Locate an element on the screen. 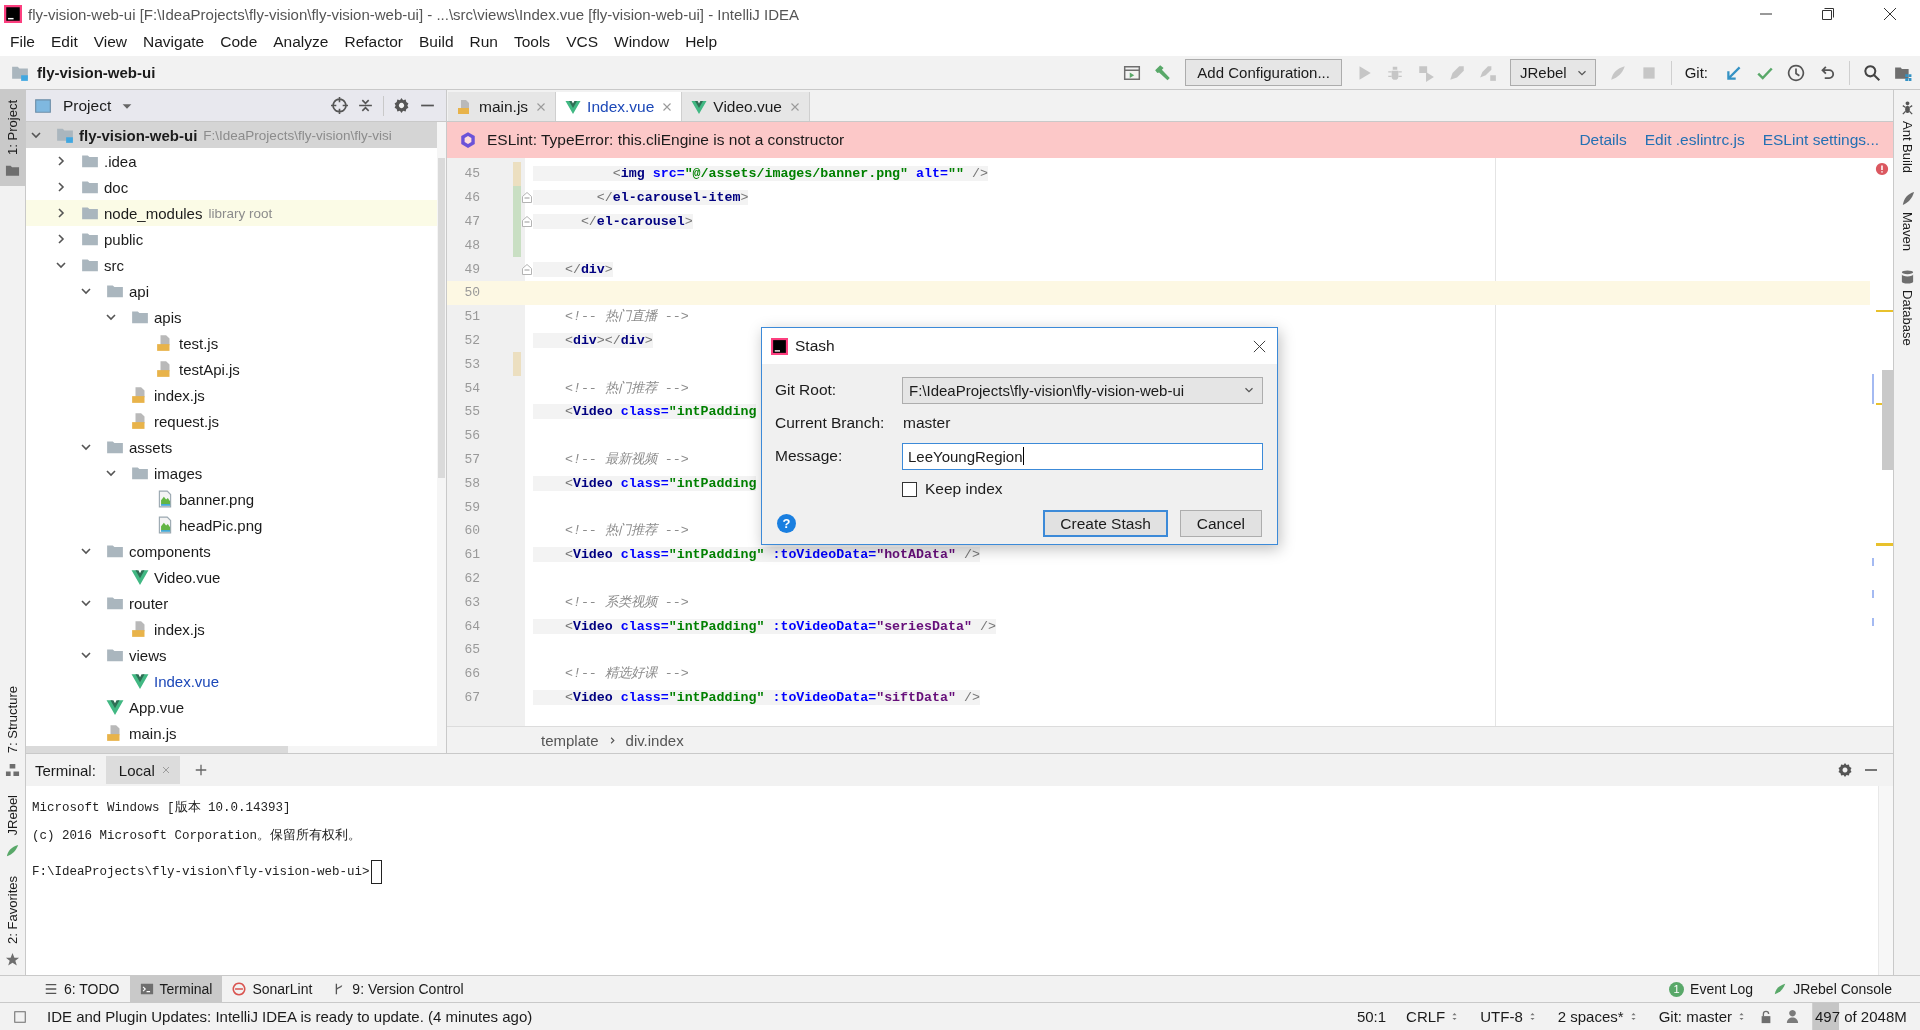 The image size is (1920, 1030). tool-window-tab: JRebel Console is located at coordinates (1832, 989).